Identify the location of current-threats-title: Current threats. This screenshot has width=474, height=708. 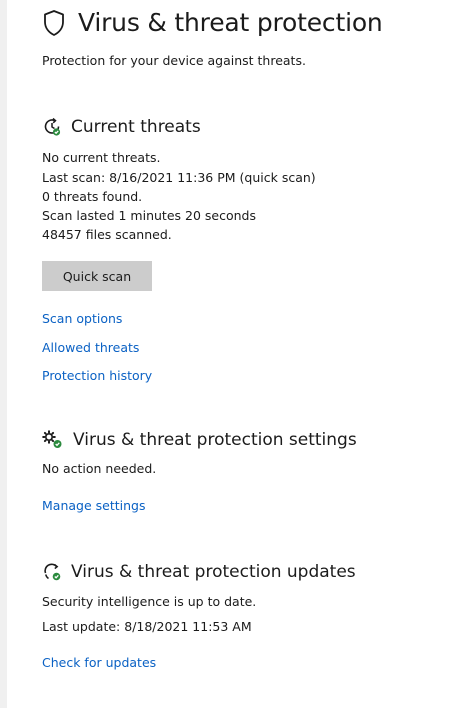
(136, 127).